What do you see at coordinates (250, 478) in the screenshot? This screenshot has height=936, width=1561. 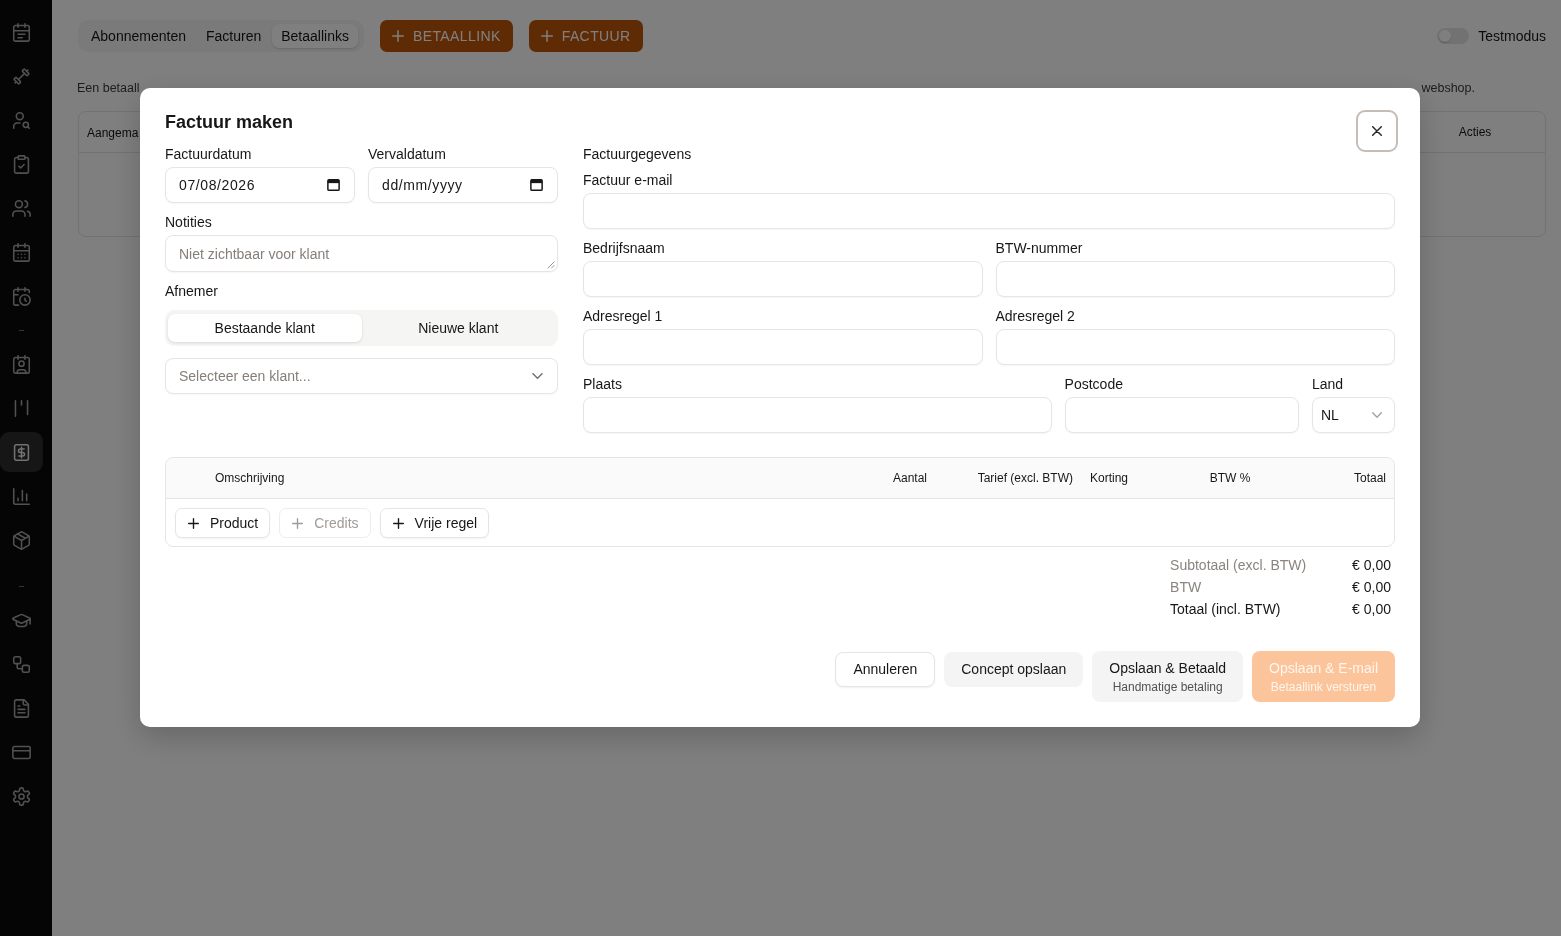 I see `column-header: Omschrijving` at bounding box center [250, 478].